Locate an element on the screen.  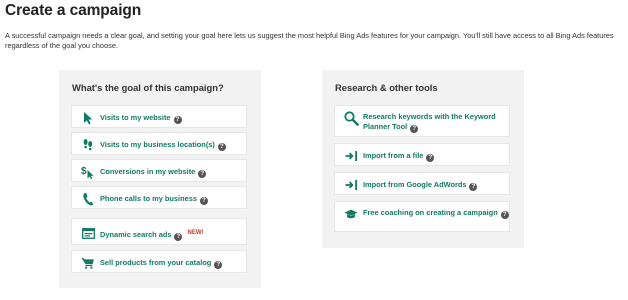
tools-heading: Research & other tools is located at coordinates (386, 87).